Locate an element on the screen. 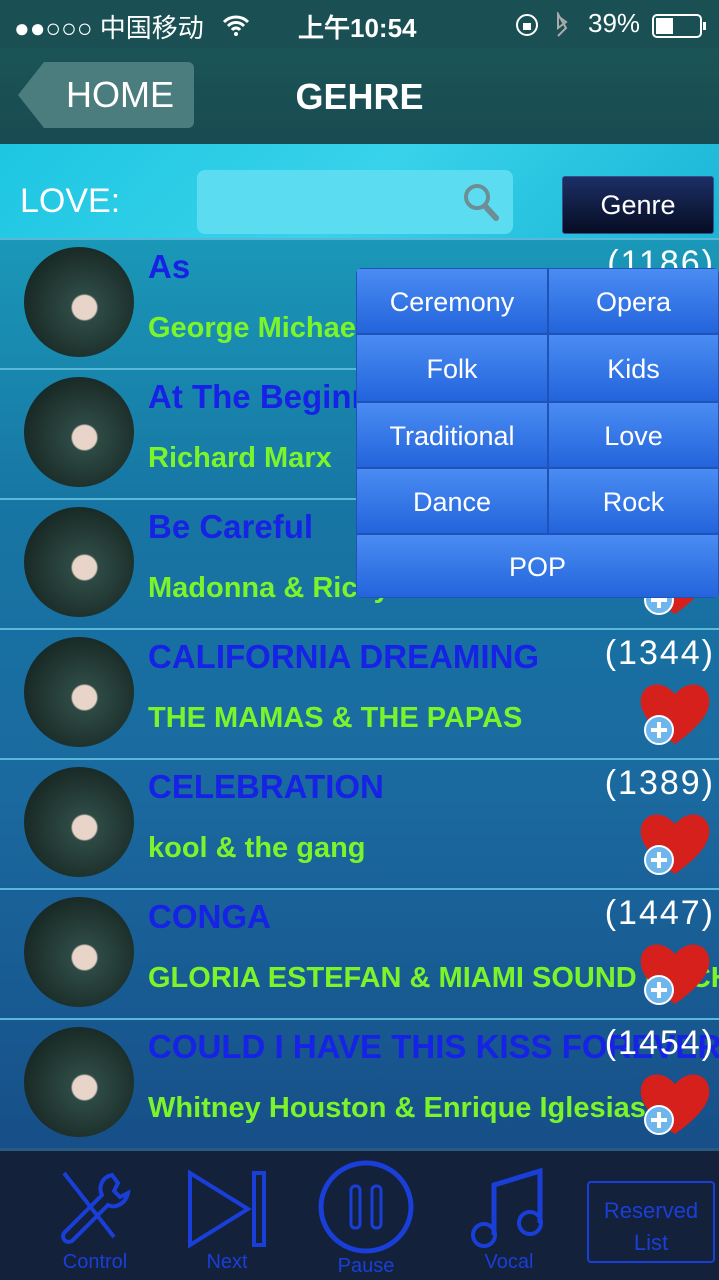 The image size is (719, 1280). genre-option-love: Love is located at coordinates (633, 435).